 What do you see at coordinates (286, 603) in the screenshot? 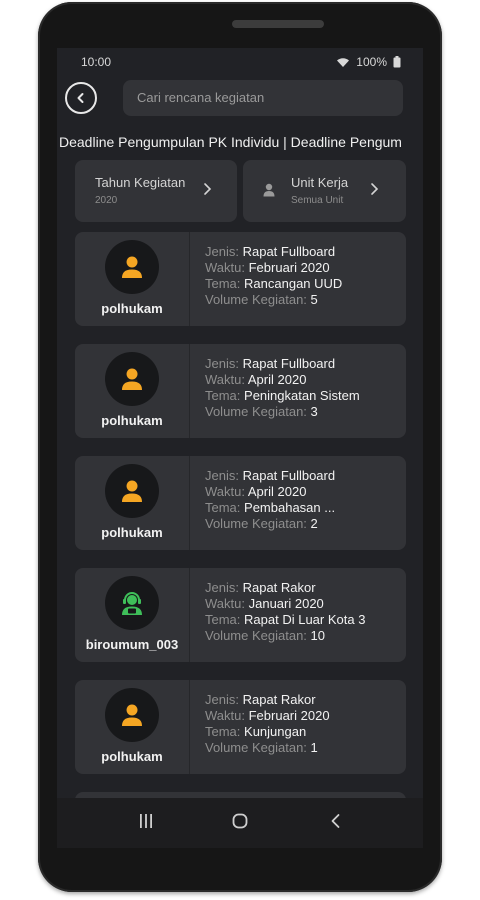
I see `value-waktu: Januari 2020` at bounding box center [286, 603].